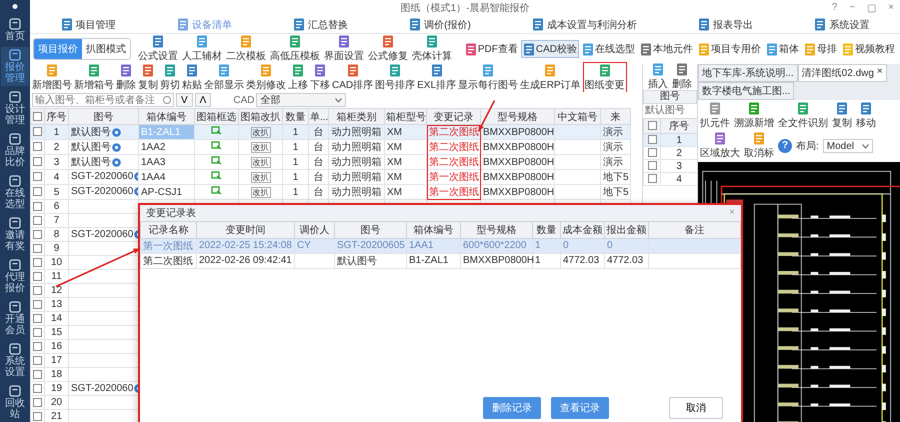  Describe the element at coordinates (405, 116) in the screenshot. I see `column-header: 箱柜型号` at that location.